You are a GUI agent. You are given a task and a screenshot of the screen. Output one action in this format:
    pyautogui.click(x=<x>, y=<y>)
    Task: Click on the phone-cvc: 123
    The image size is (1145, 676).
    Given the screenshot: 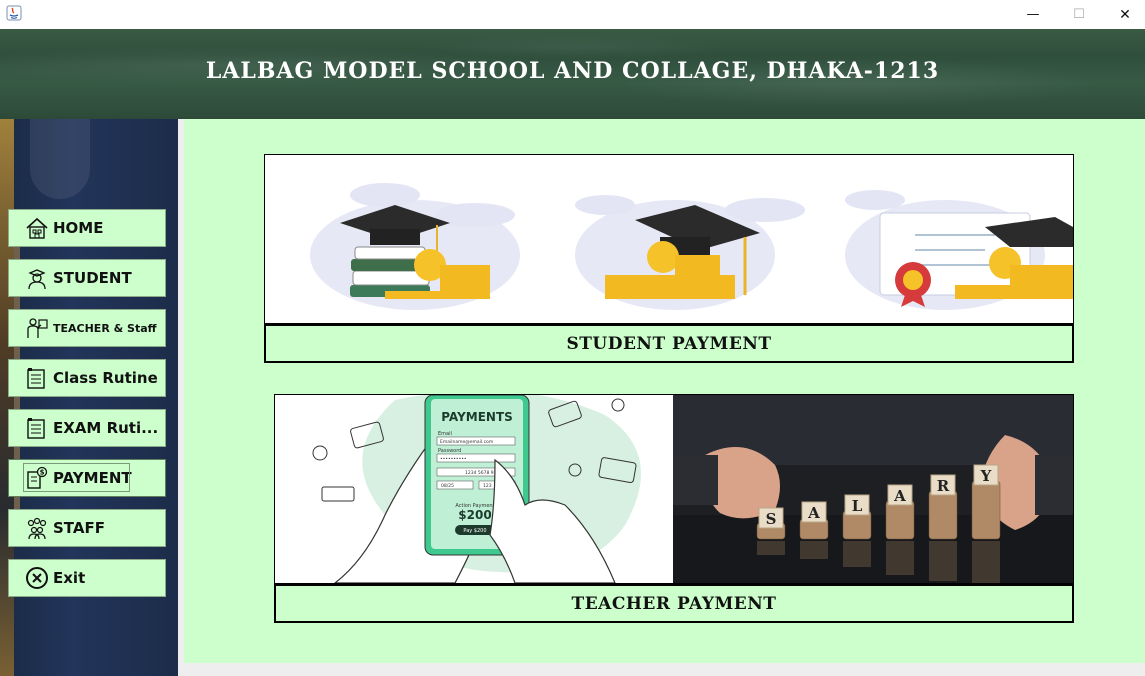 What is the action you would take?
    pyautogui.click(x=487, y=486)
    